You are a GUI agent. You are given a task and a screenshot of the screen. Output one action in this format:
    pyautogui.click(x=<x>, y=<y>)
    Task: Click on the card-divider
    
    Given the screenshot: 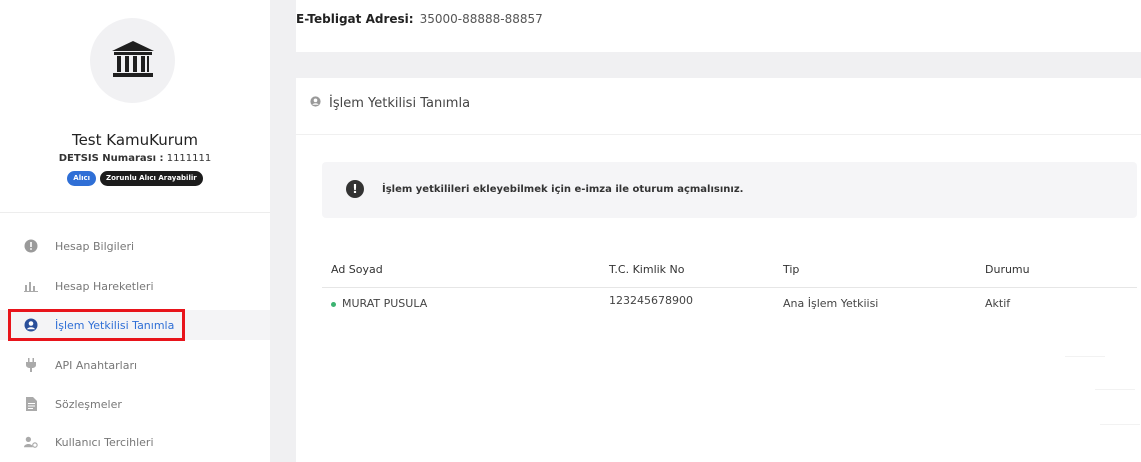 What is the action you would take?
    pyautogui.click(x=718, y=134)
    